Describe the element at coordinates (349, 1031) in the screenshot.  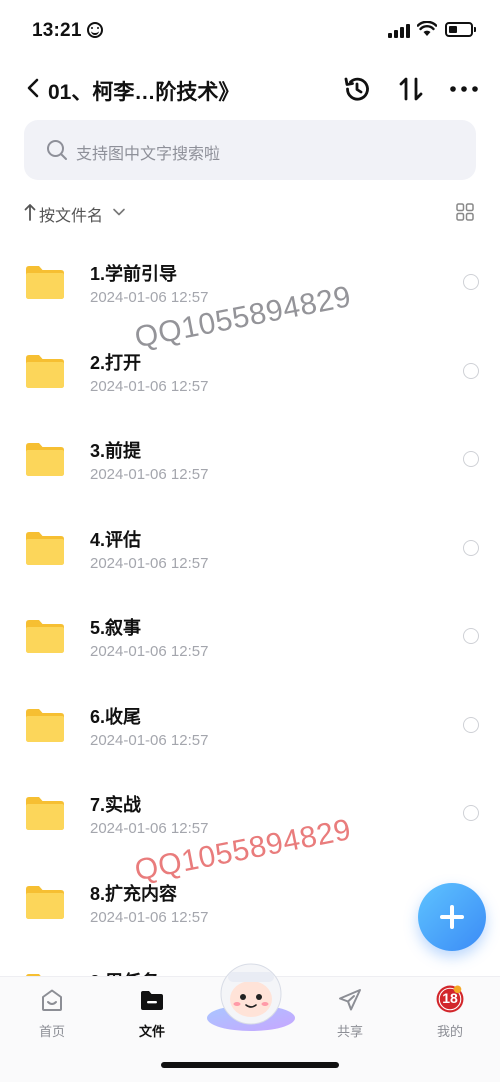
I see `tab-label: 共享` at that location.